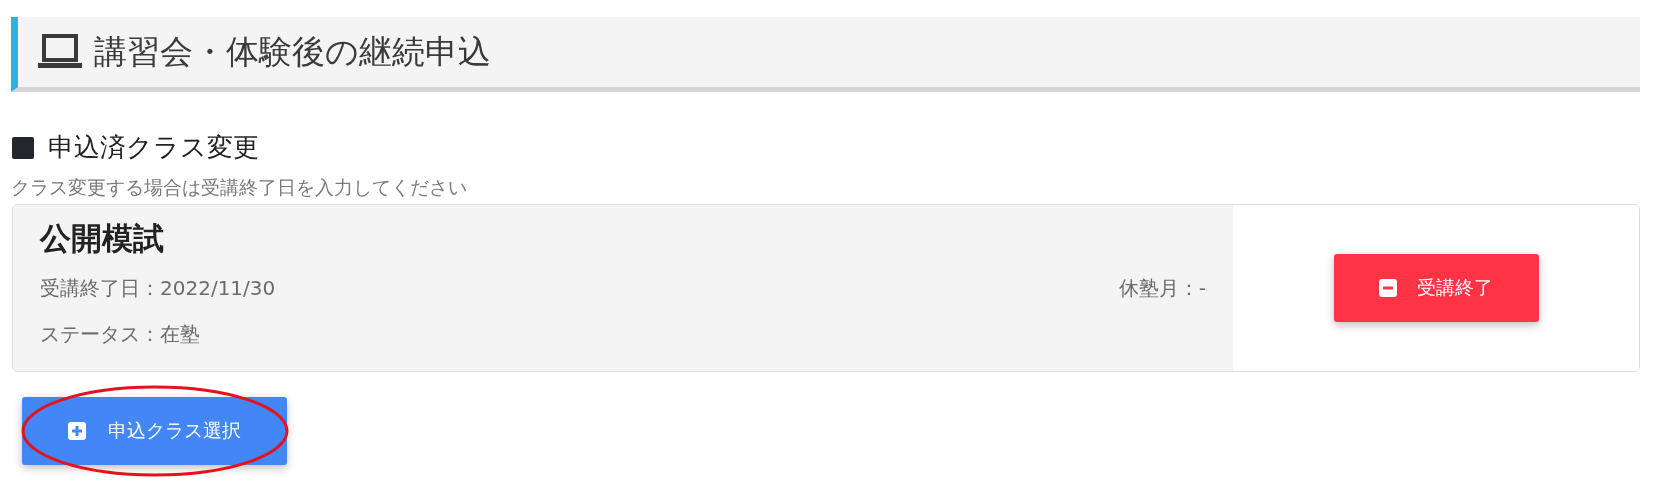 The height and width of the screenshot is (494, 1658). I want to click on hint-text: クラス変更する場合は受講終了日を入力してください, so click(239, 187).